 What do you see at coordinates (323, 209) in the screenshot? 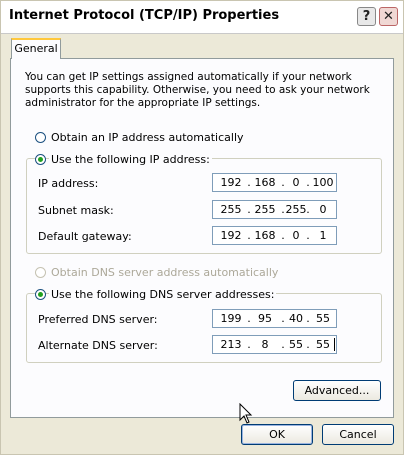
I see `octet: 0` at bounding box center [323, 209].